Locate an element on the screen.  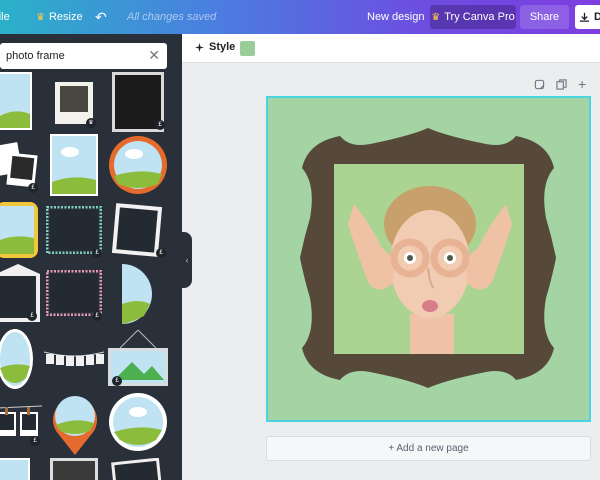
duplicate-icon is located at coordinates (561, 86).